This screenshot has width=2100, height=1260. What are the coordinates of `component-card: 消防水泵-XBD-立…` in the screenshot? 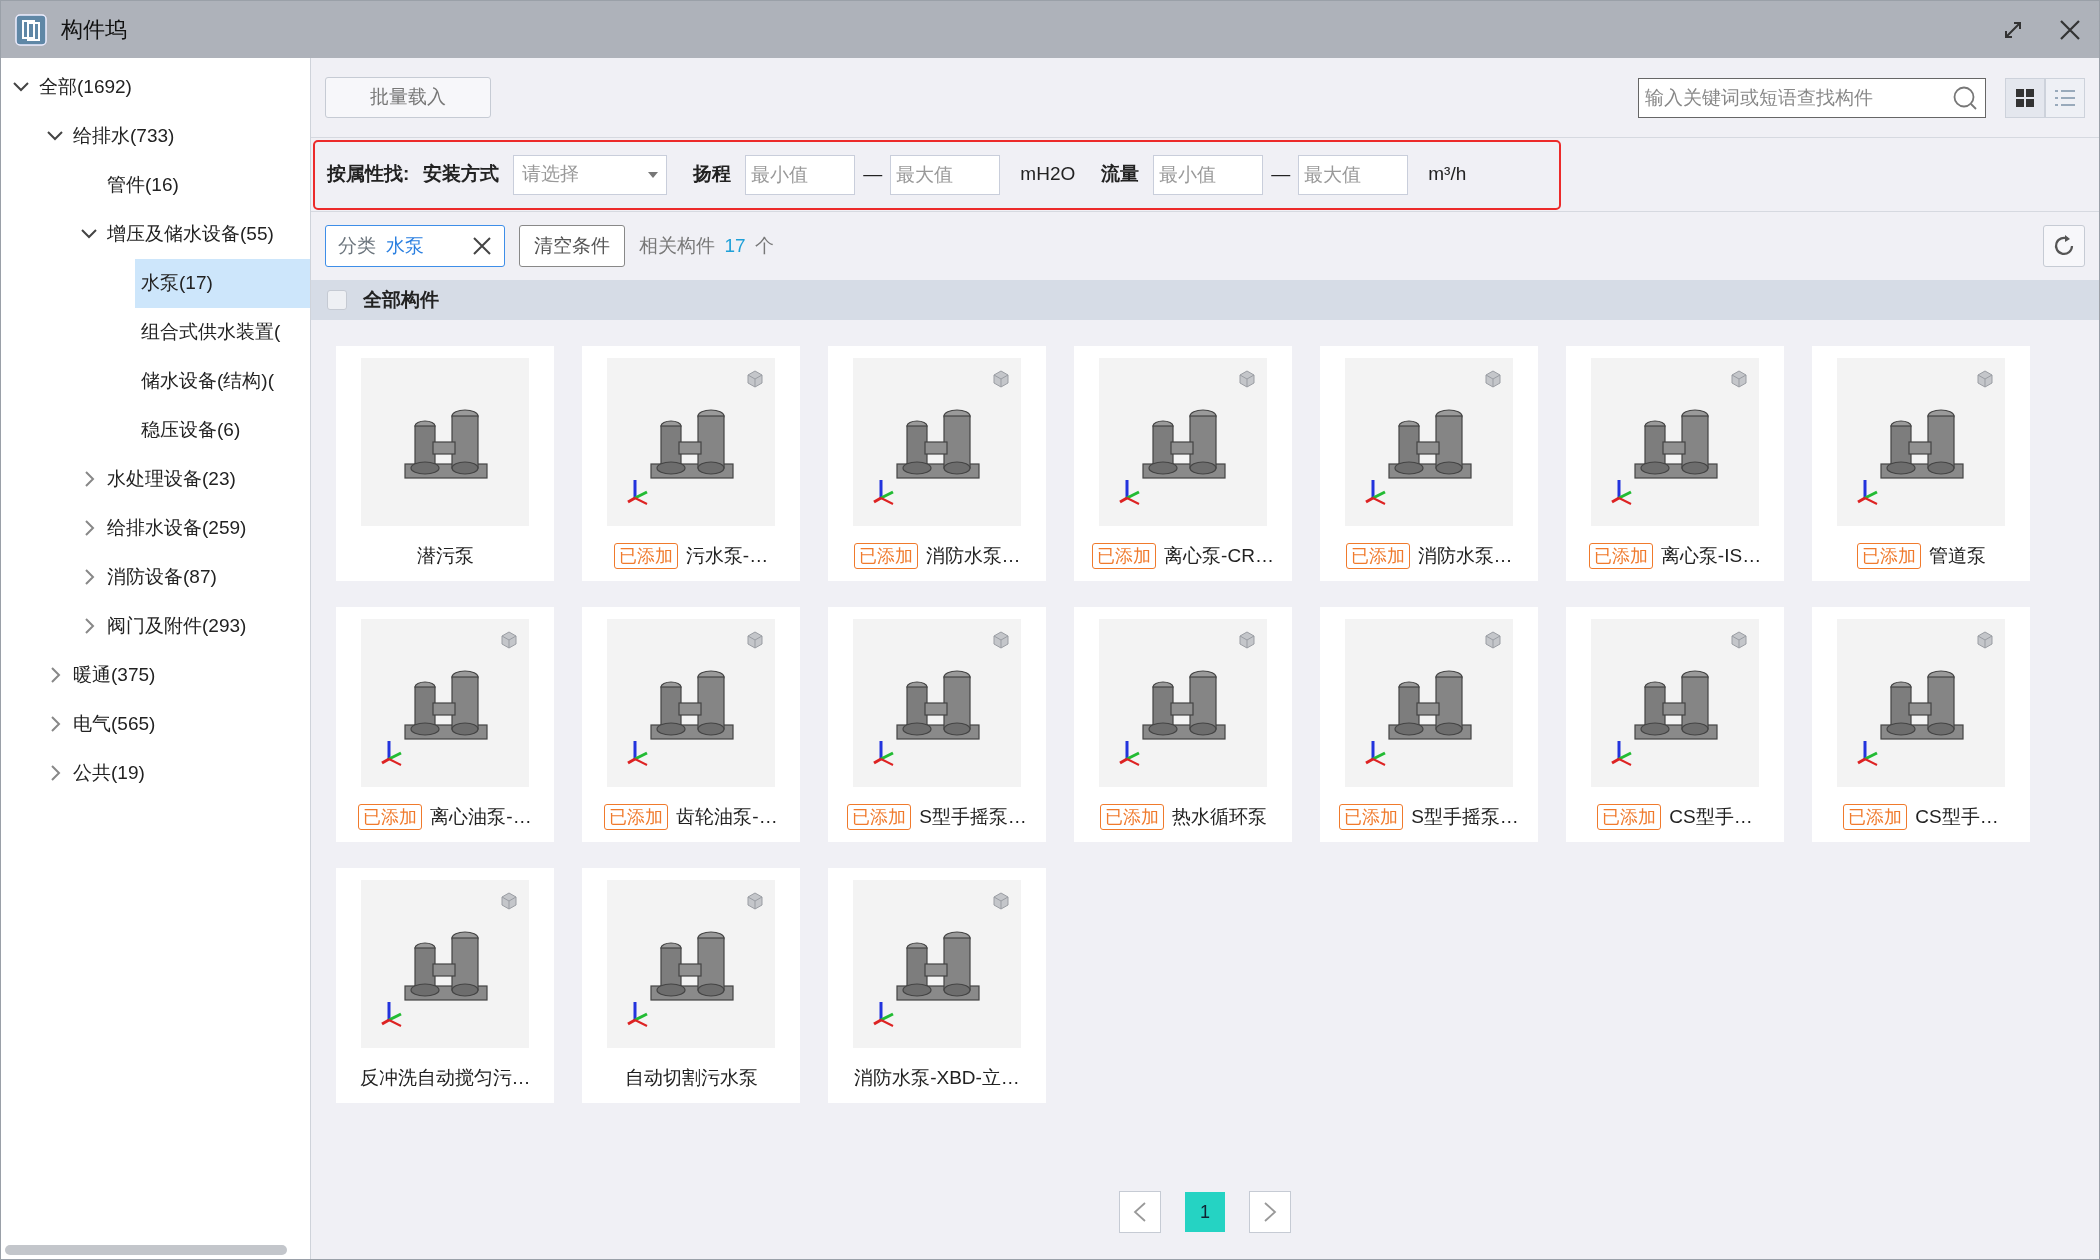 It's located at (937, 985).